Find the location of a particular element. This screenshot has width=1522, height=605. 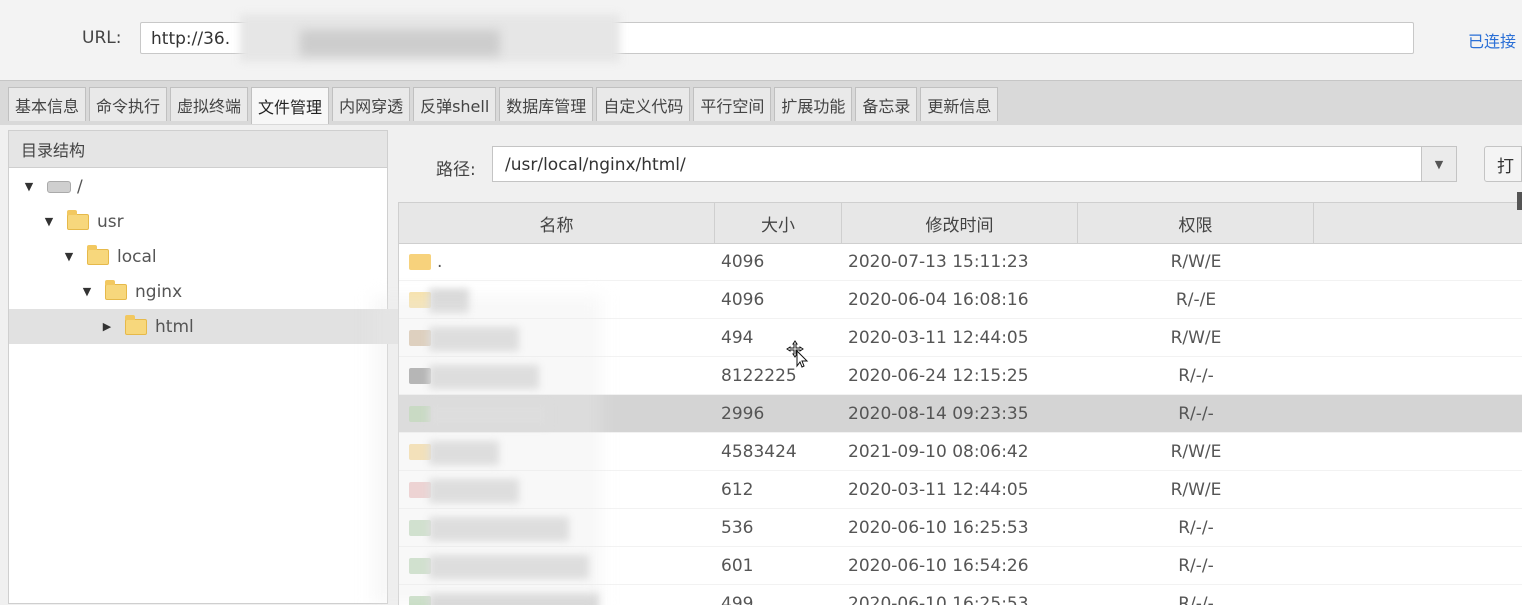

cell-modified: 2020-06-04 16:08:16 is located at coordinates (938, 300).